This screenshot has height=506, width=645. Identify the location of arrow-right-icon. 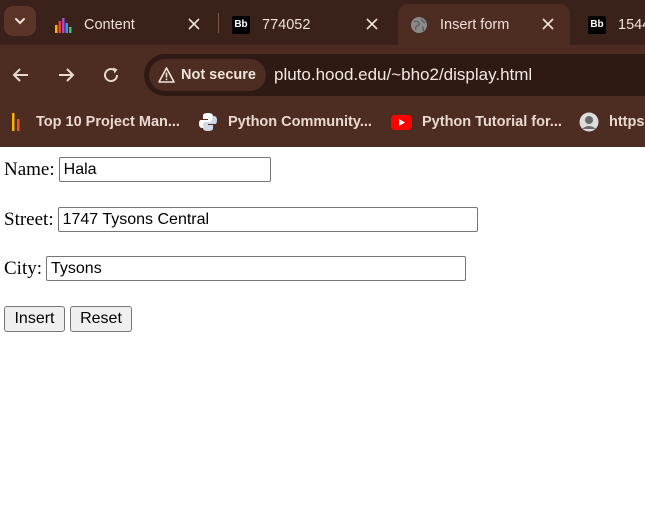
(67, 75).